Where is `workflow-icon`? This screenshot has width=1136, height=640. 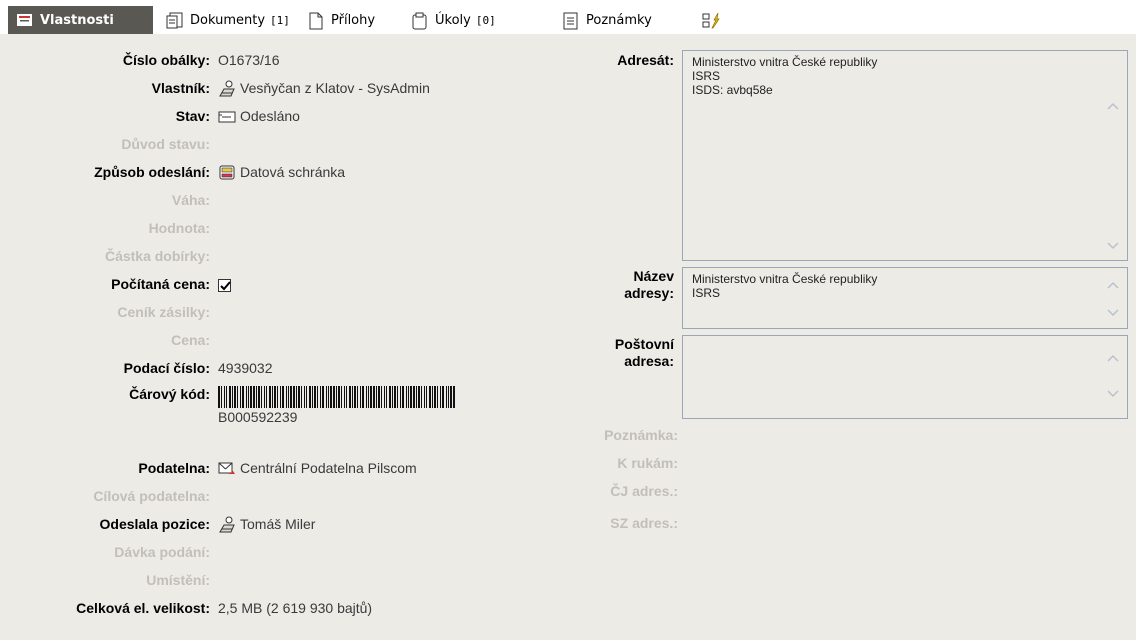 workflow-icon is located at coordinates (711, 21).